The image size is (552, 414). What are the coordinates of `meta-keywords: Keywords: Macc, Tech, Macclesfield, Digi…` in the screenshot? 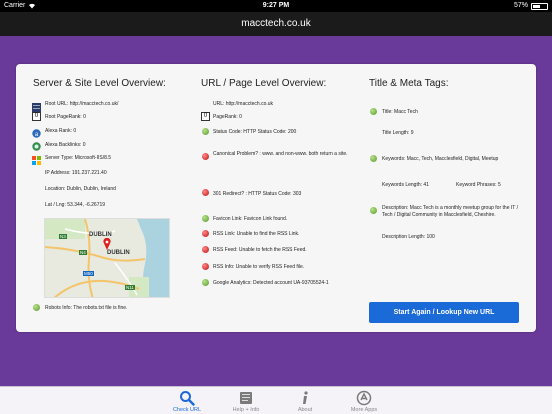 It's located at (440, 159).